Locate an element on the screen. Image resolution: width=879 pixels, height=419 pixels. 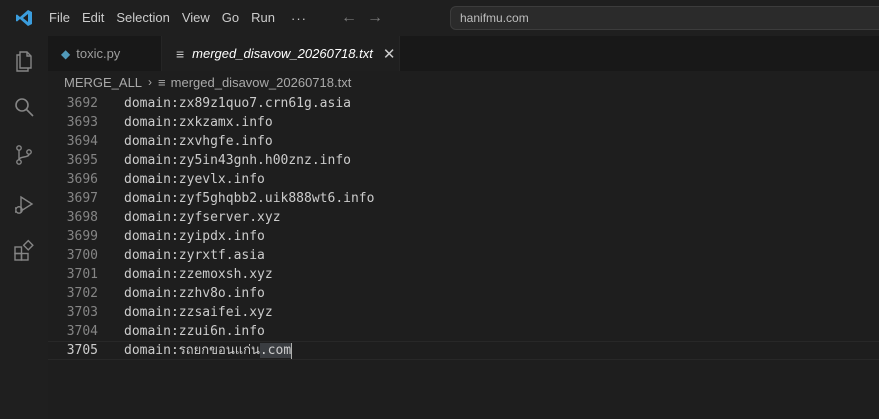
code-line: 3699 domain:zyipdx.info is located at coordinates (463, 236).